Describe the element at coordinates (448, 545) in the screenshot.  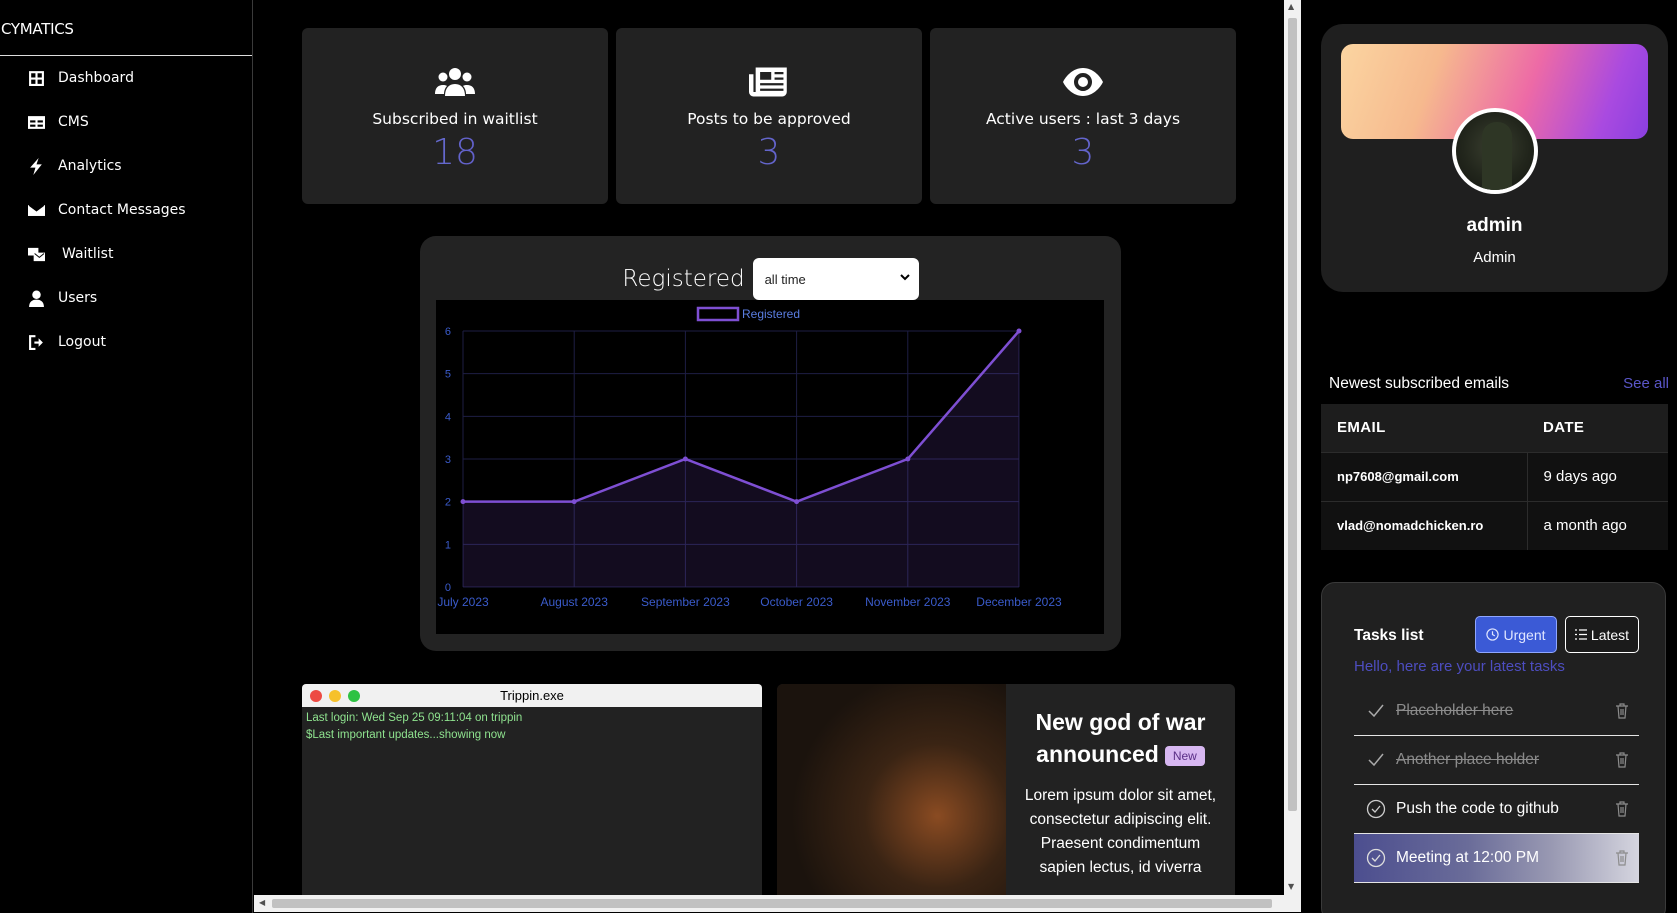
I see `y-tick-label: 1` at that location.